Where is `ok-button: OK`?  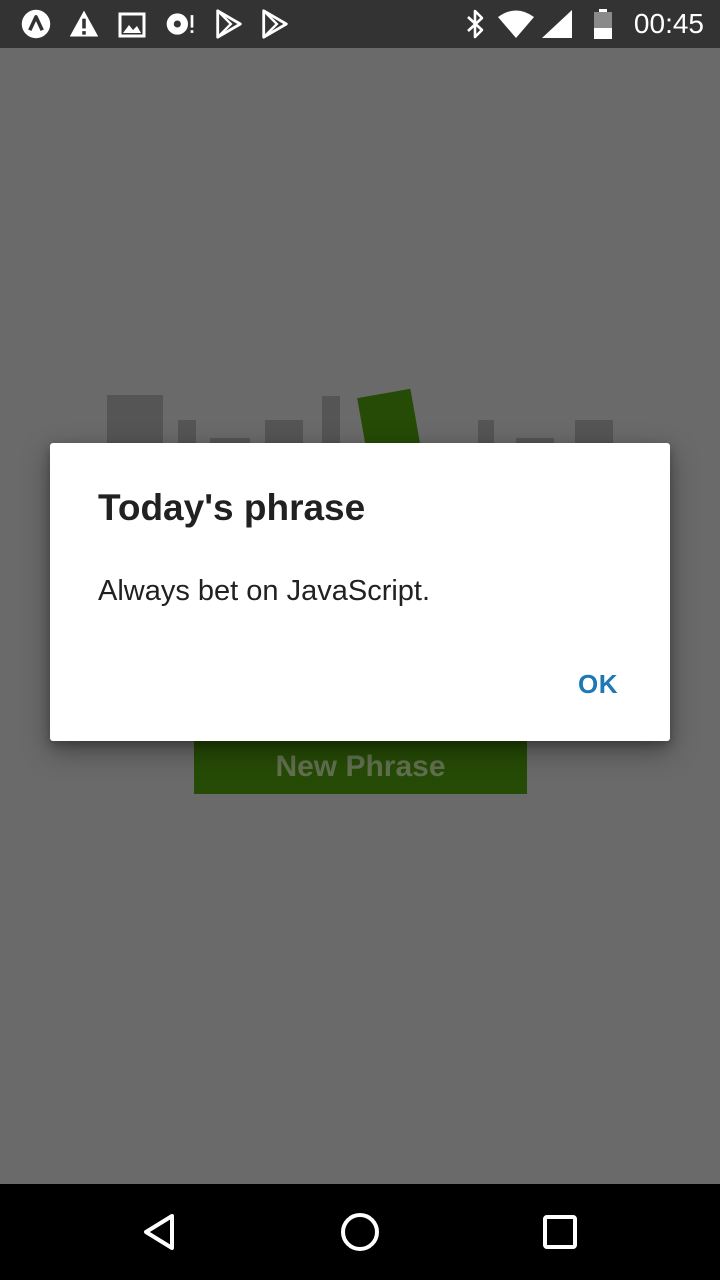 ok-button: OK is located at coordinates (598, 684).